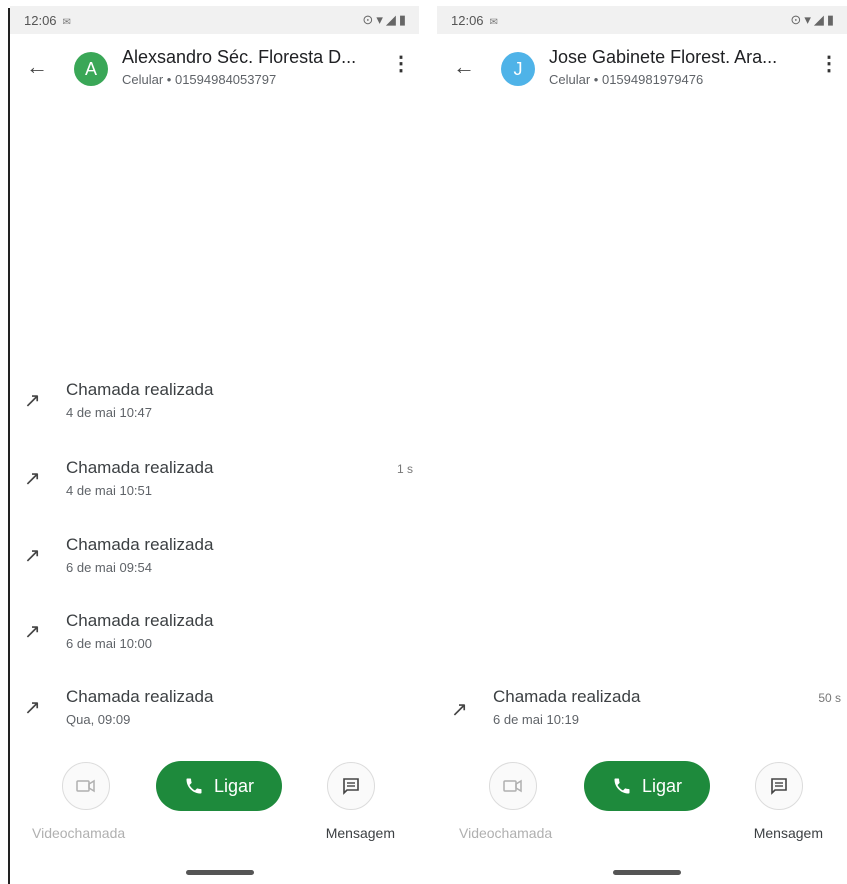 This screenshot has height=884, width=847. I want to click on call-duration: 1 s, so click(404, 469).